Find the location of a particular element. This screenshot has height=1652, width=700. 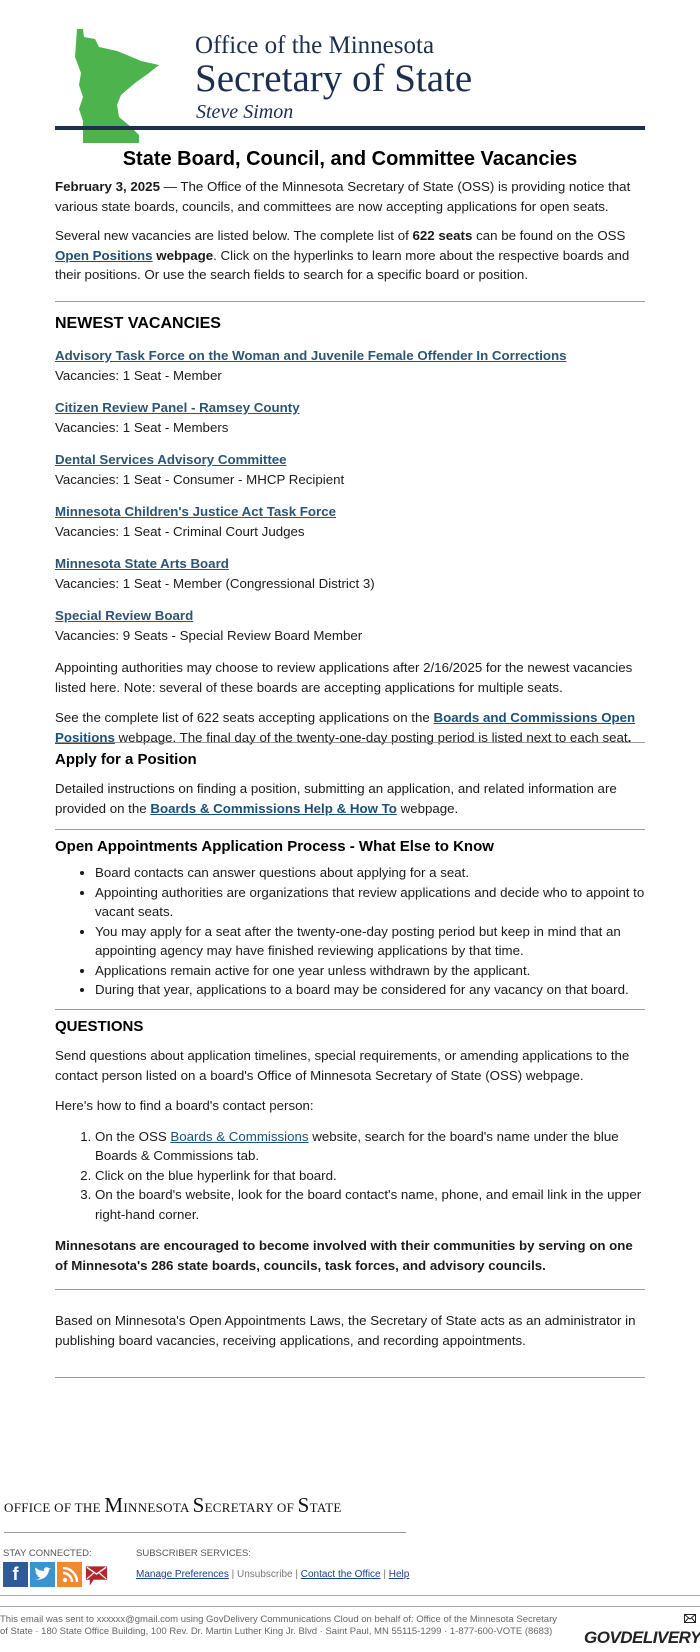

vacancy-link: Minnesota State Arts Board is located at coordinates (142, 564).